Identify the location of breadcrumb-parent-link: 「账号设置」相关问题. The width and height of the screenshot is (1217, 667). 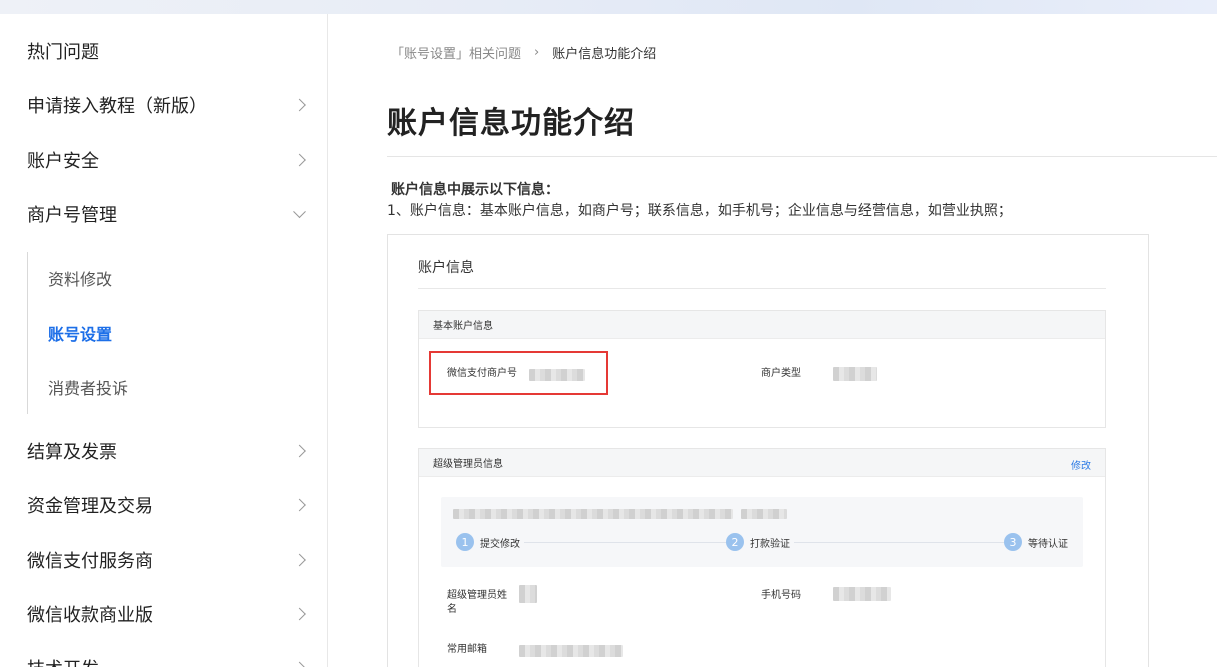
(456, 52).